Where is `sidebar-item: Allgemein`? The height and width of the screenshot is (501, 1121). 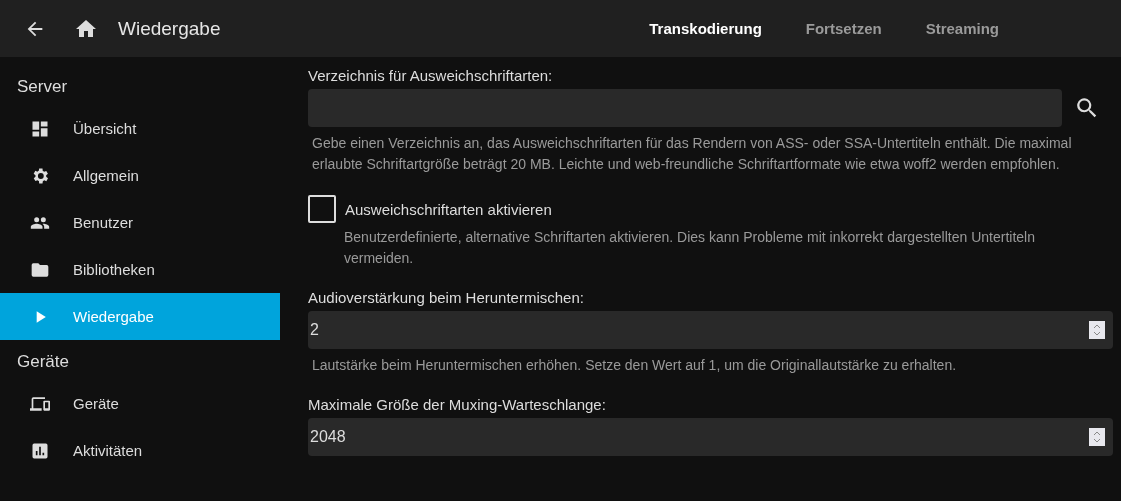 sidebar-item: Allgemein is located at coordinates (140, 175).